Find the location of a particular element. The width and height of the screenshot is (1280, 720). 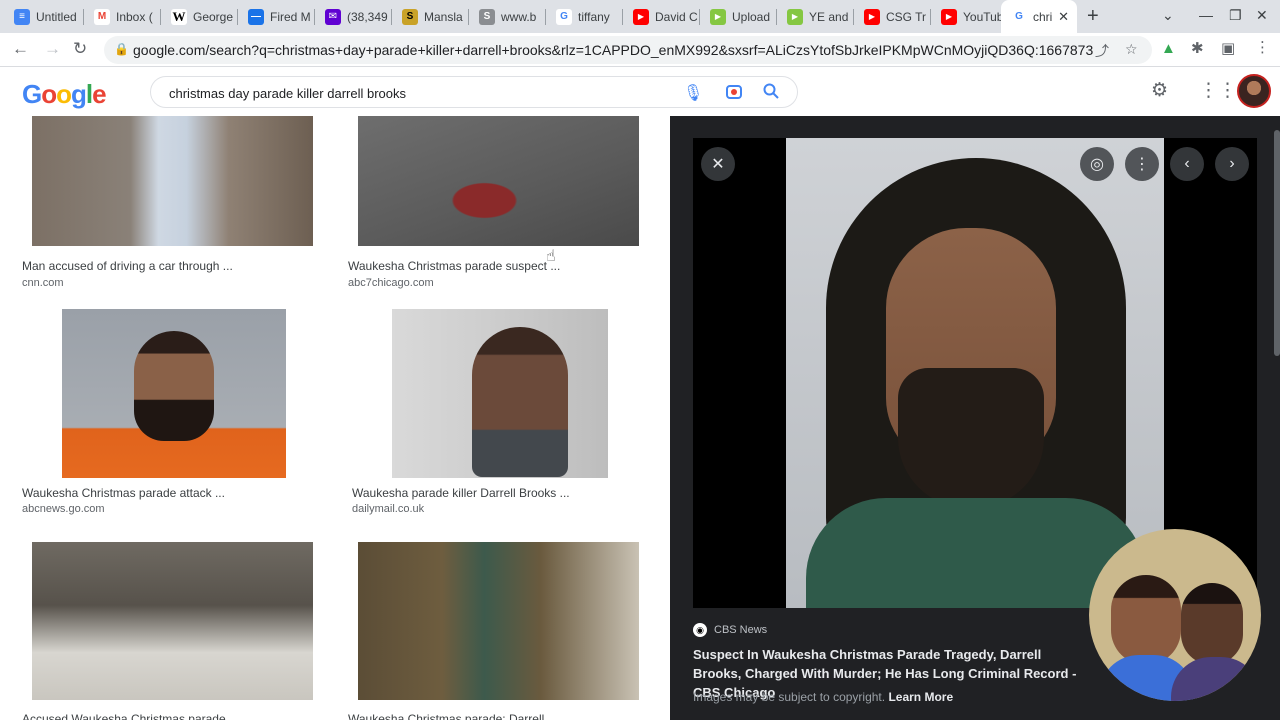

browser-tab: — Fired M is located at coordinates (276, 16).